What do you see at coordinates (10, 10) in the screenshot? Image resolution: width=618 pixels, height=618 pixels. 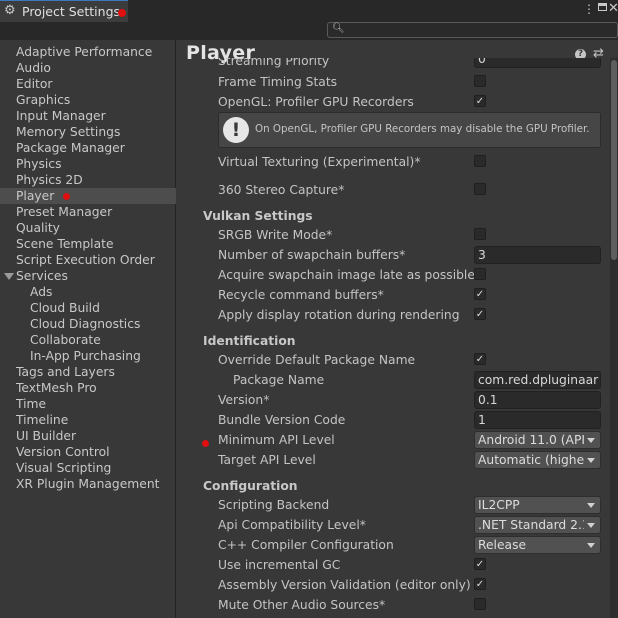 I see `gear-icon: ⚙` at bounding box center [10, 10].